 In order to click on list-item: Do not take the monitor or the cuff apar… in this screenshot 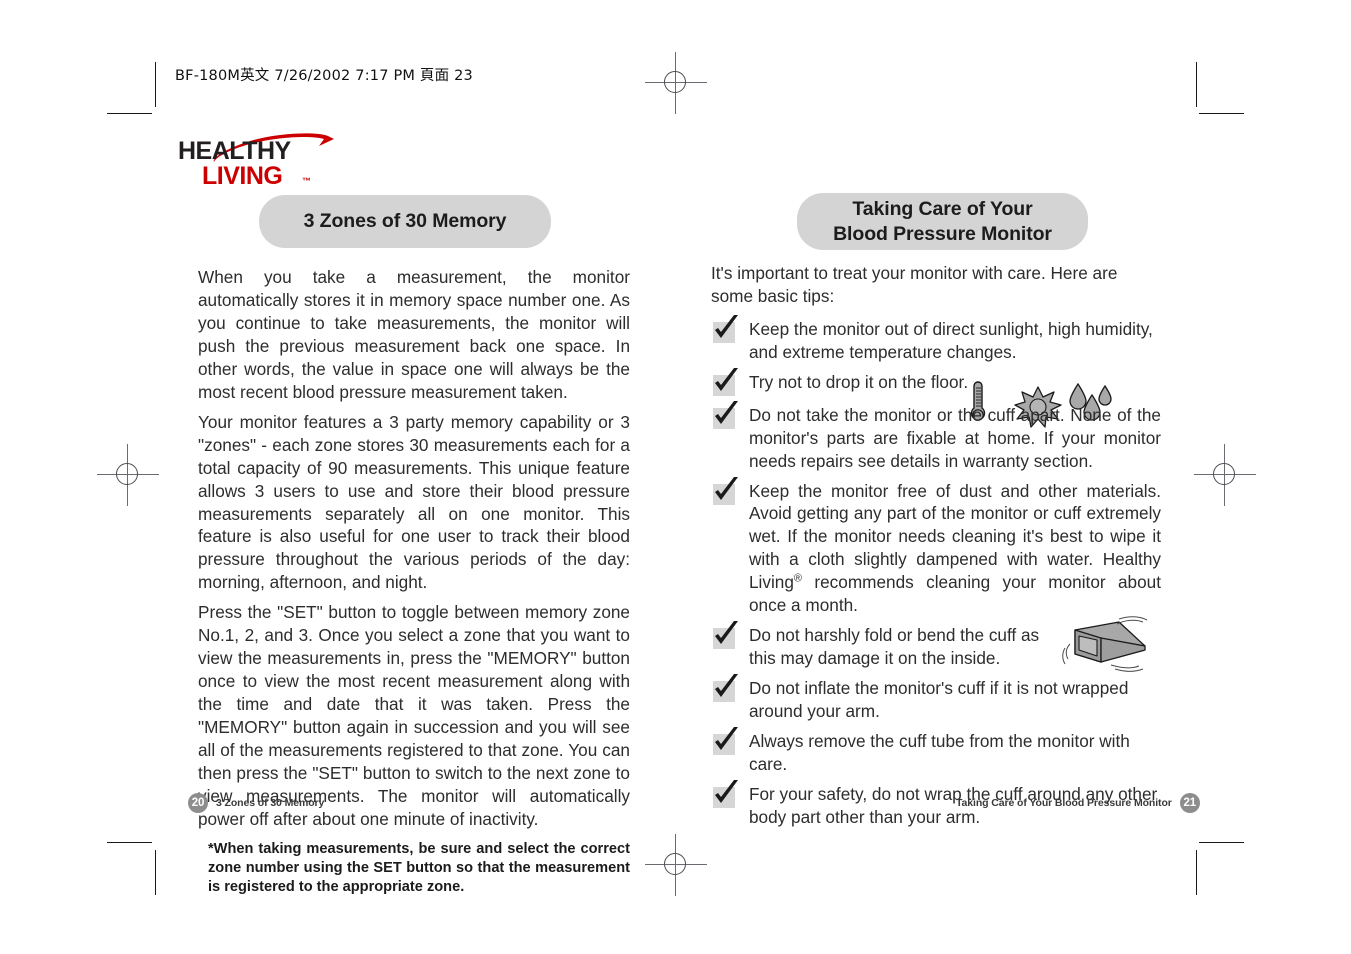, I will do `click(936, 436)`.